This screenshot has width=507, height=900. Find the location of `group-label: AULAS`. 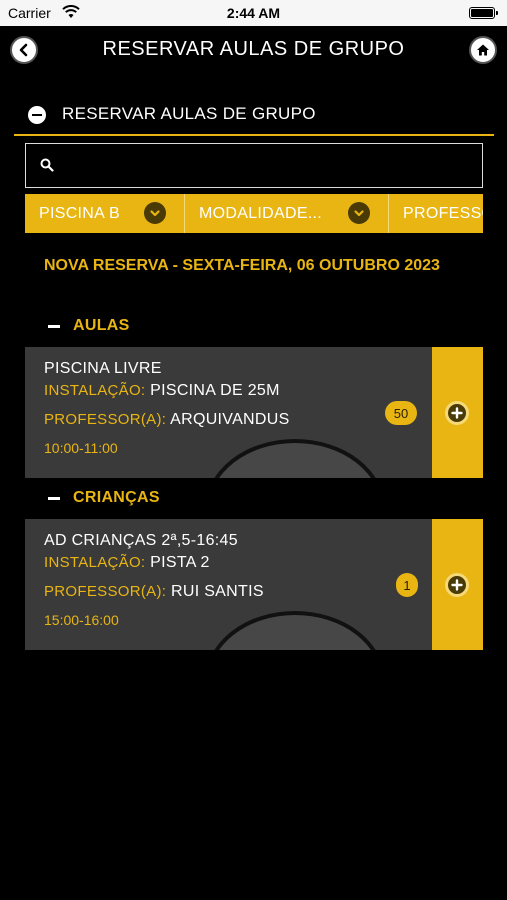

group-label: AULAS is located at coordinates (101, 325).